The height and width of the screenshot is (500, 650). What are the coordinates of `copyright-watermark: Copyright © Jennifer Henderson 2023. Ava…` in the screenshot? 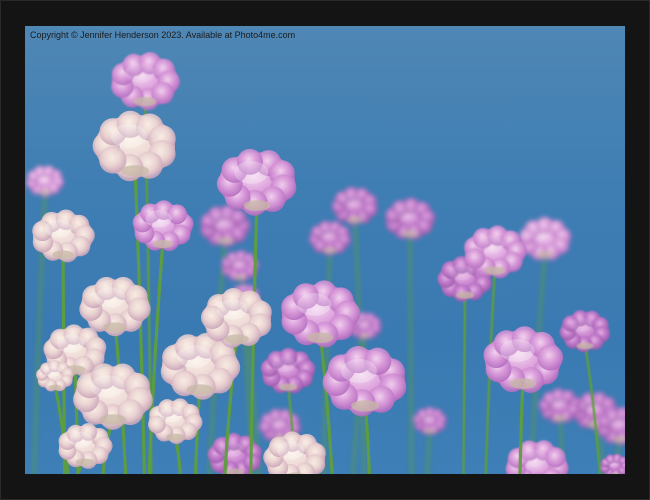 It's located at (163, 35).